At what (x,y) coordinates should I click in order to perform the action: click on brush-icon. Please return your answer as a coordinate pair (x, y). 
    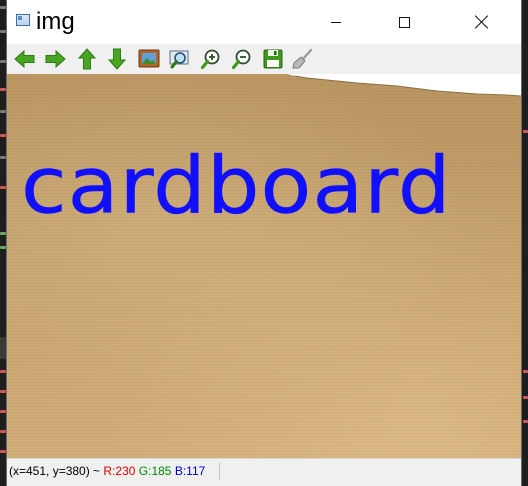
    Looking at the image, I should click on (302, 58).